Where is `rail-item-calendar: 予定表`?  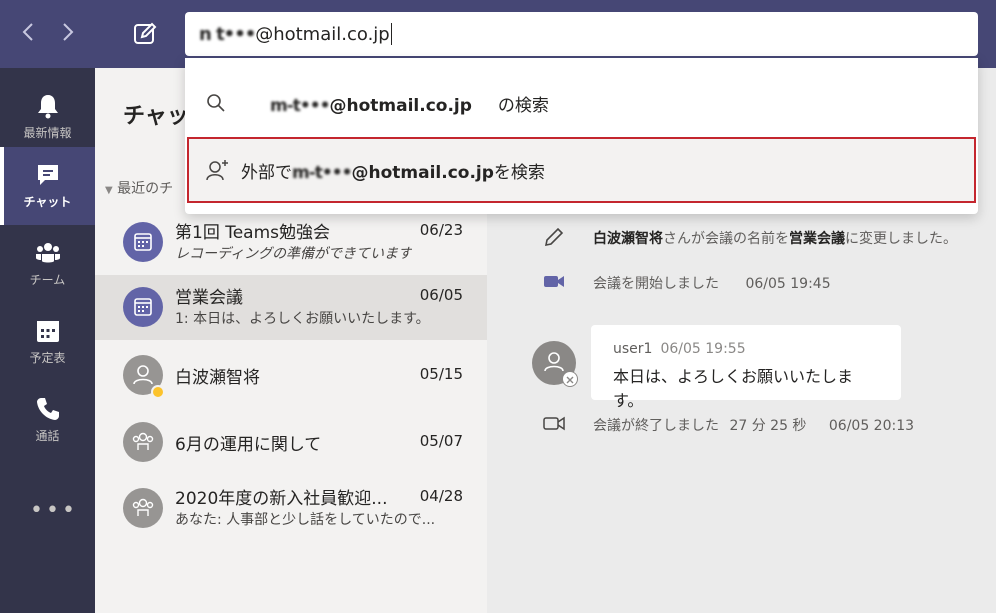 rail-item-calendar: 予定表 is located at coordinates (47, 342).